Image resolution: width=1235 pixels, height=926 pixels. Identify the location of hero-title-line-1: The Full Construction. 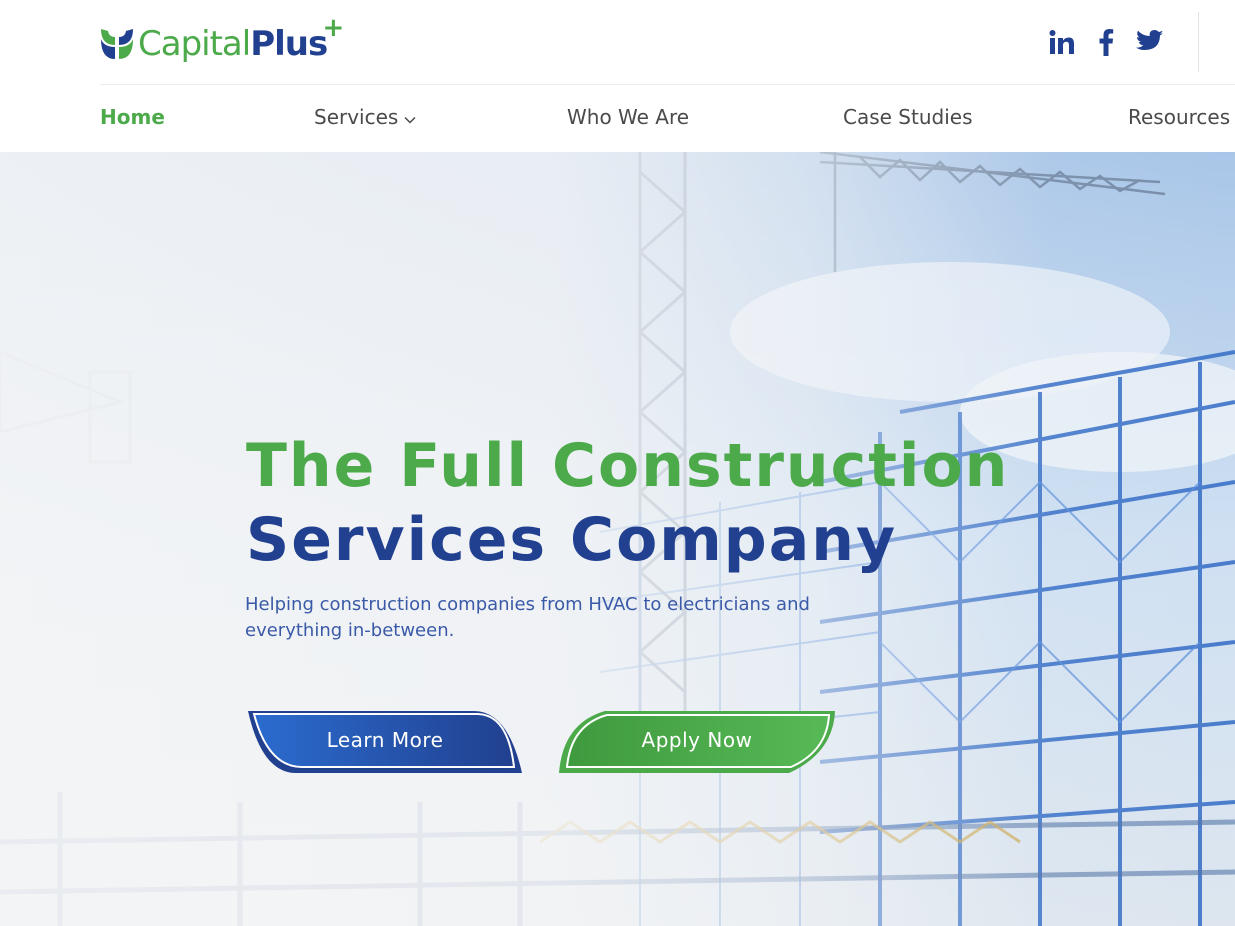
(628, 466).